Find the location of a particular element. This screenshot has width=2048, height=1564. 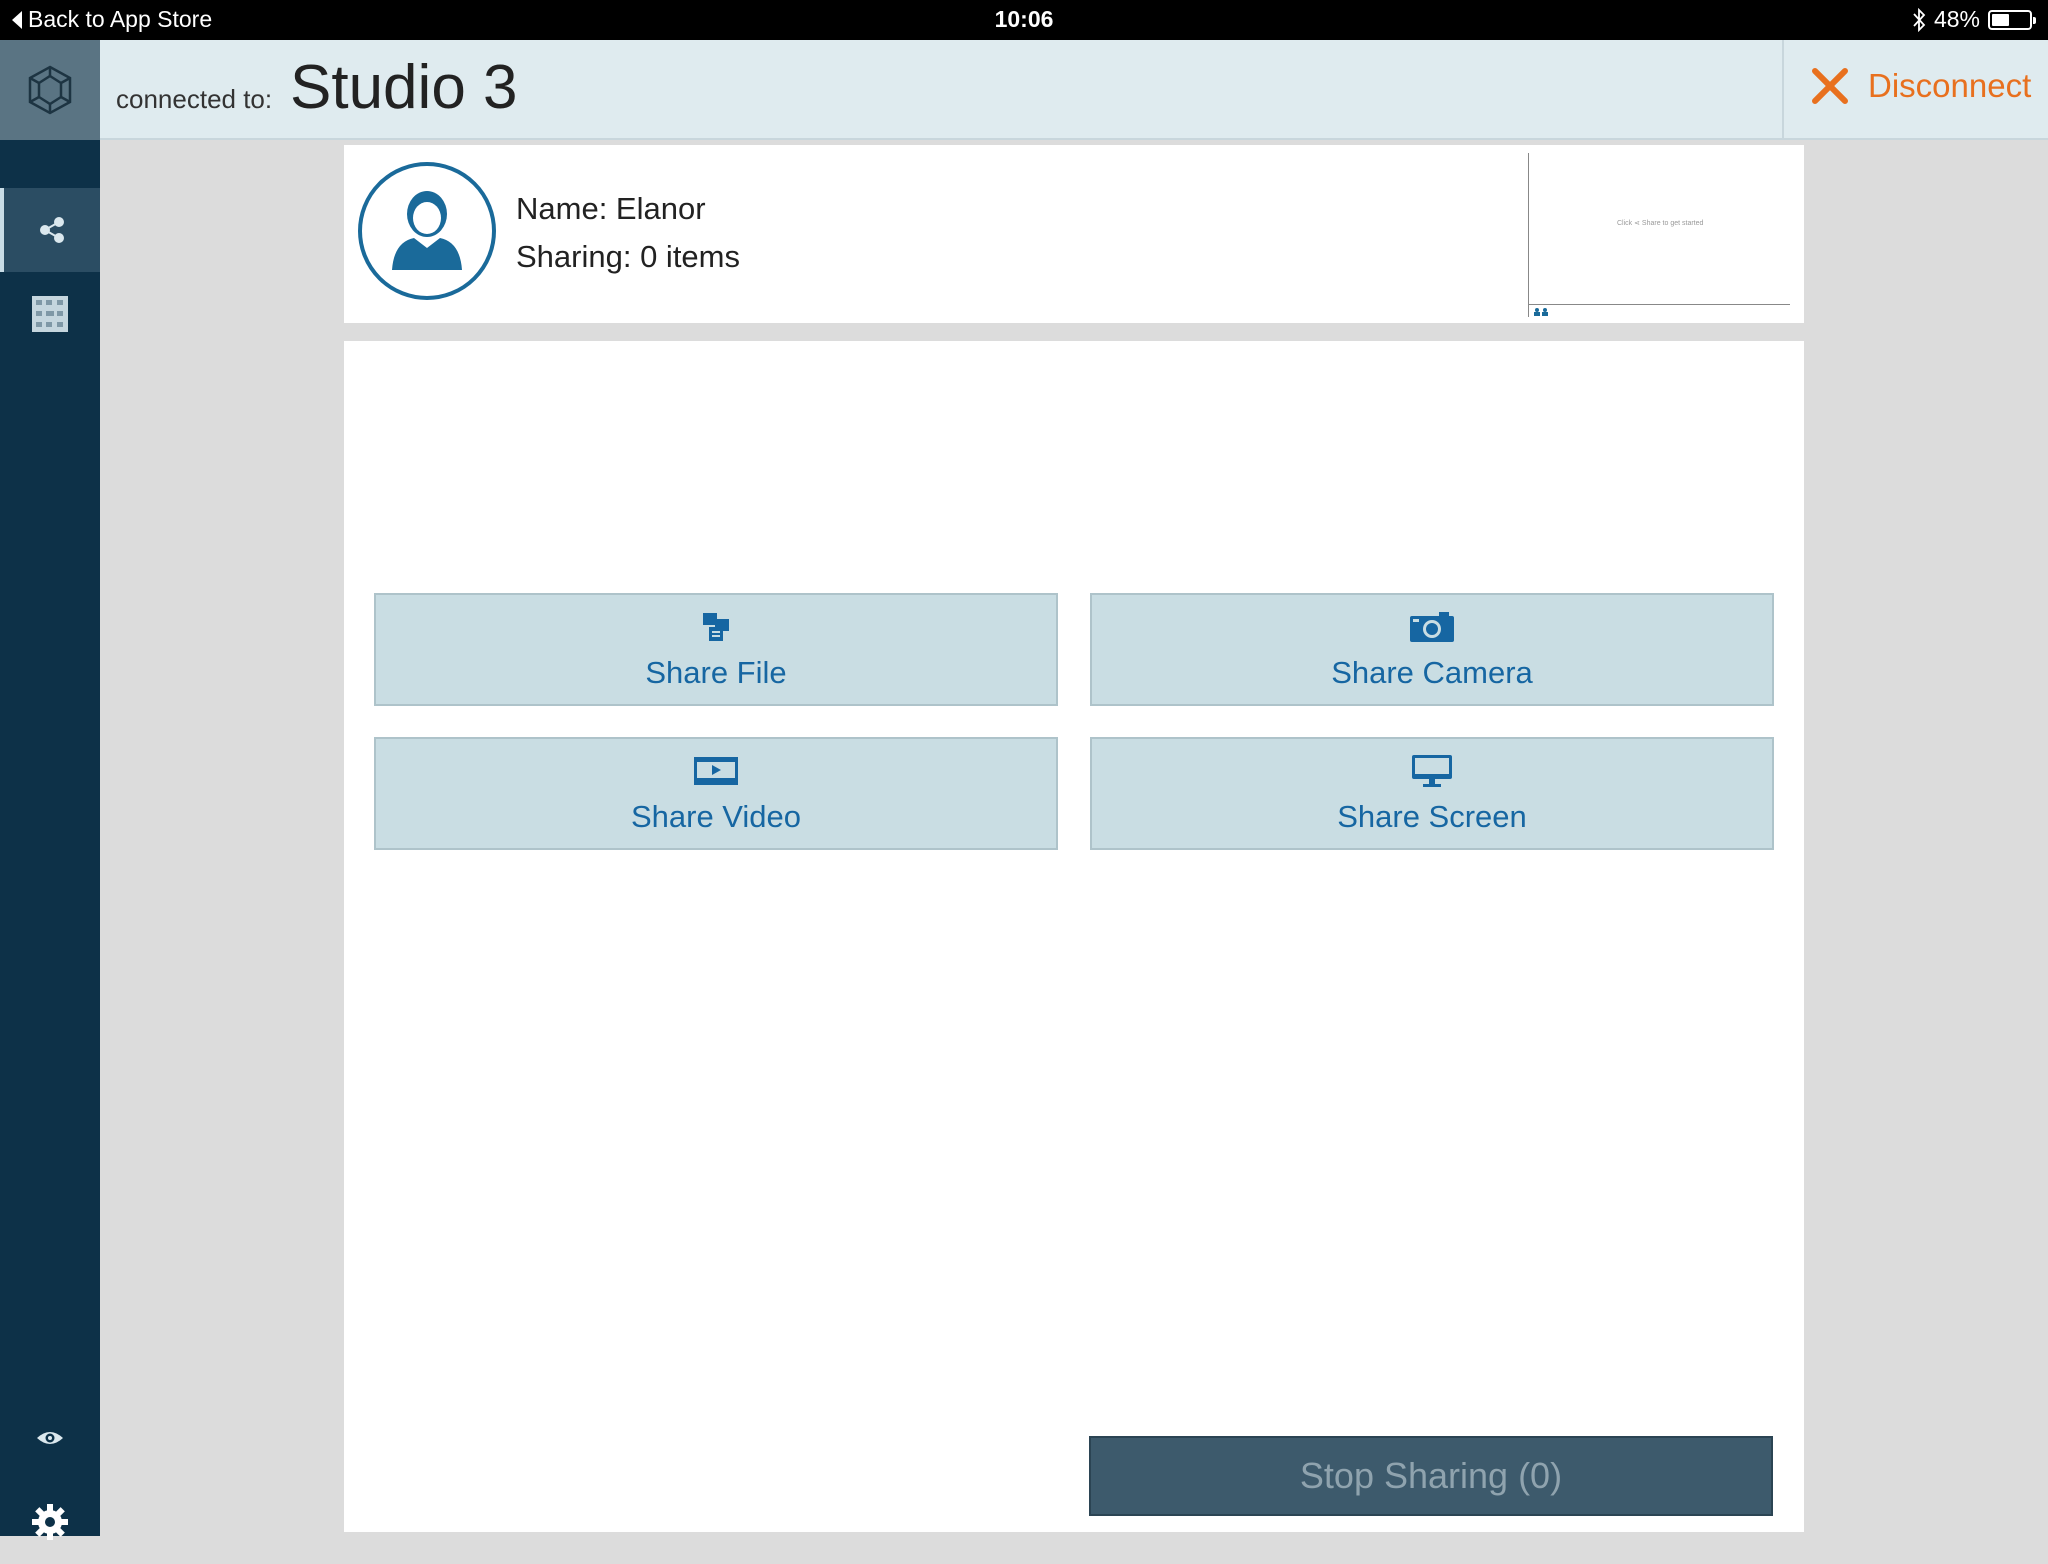

stop-sharing-button: Stop Sharing (0) is located at coordinates (1431, 1476).